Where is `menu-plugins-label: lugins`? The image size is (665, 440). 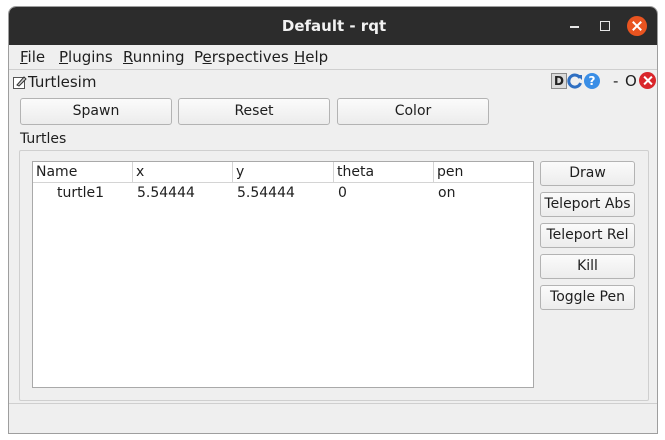 menu-plugins-label: lugins is located at coordinates (90, 57).